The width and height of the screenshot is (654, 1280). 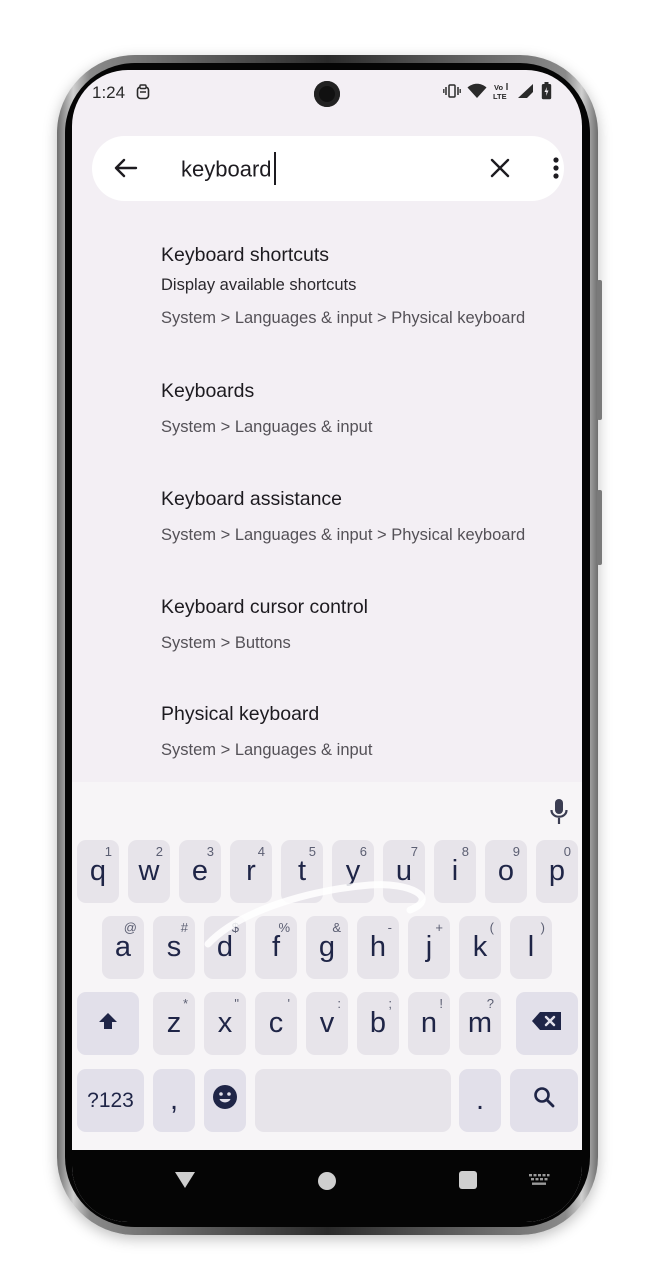 What do you see at coordinates (327, 1181) in the screenshot?
I see `nav-home-icon` at bounding box center [327, 1181].